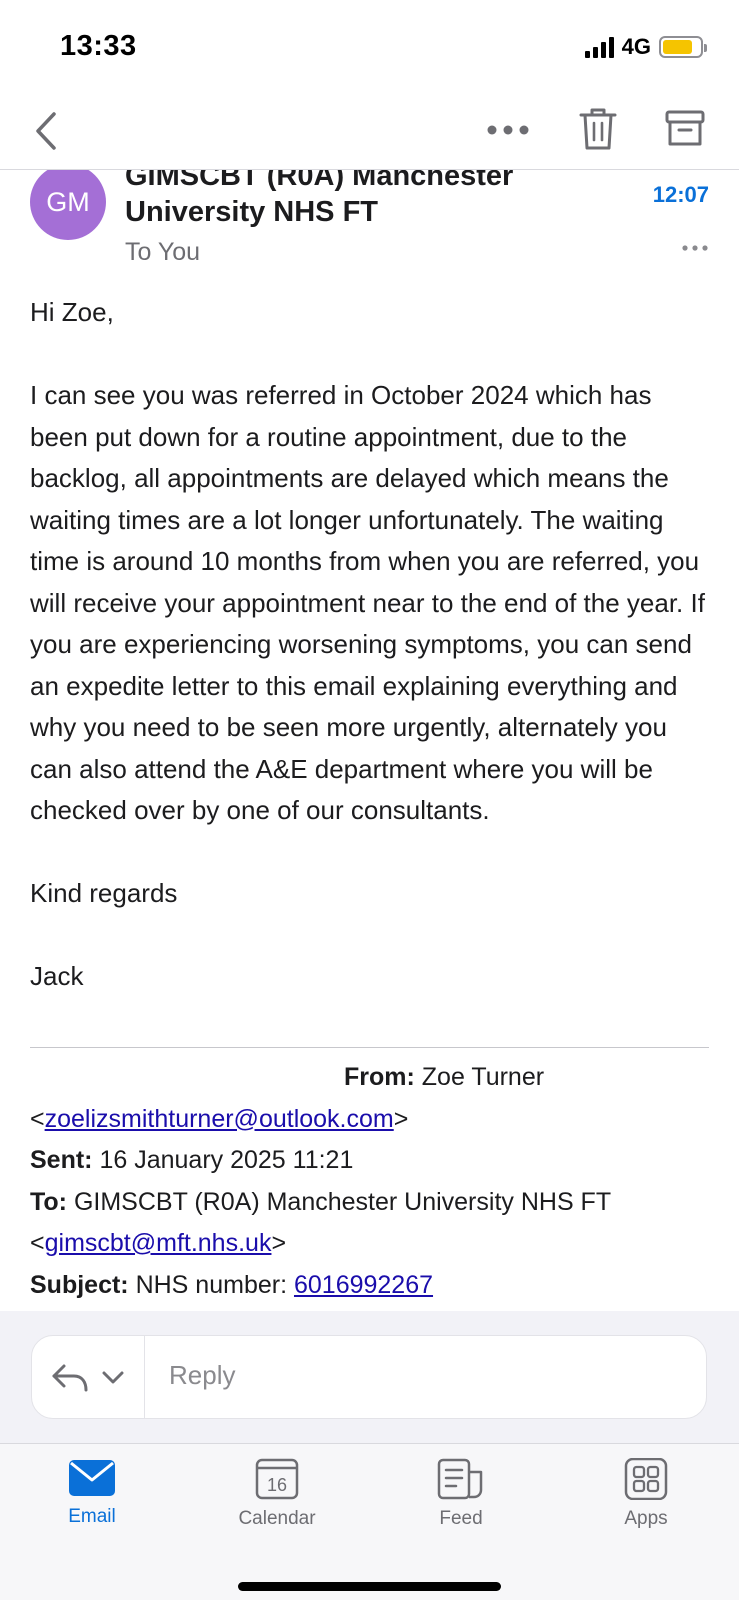  I want to click on status-indicators: 4G, so click(645, 47).